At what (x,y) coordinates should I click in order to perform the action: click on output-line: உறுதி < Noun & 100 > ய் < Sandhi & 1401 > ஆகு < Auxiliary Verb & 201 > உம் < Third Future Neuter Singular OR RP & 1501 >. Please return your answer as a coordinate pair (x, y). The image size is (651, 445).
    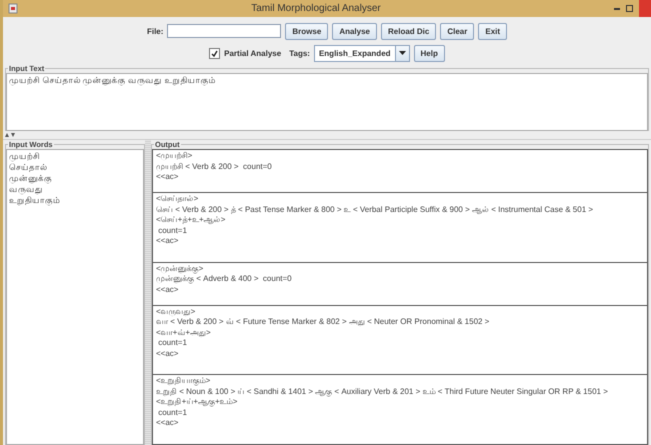
    Looking at the image, I should click on (382, 392).